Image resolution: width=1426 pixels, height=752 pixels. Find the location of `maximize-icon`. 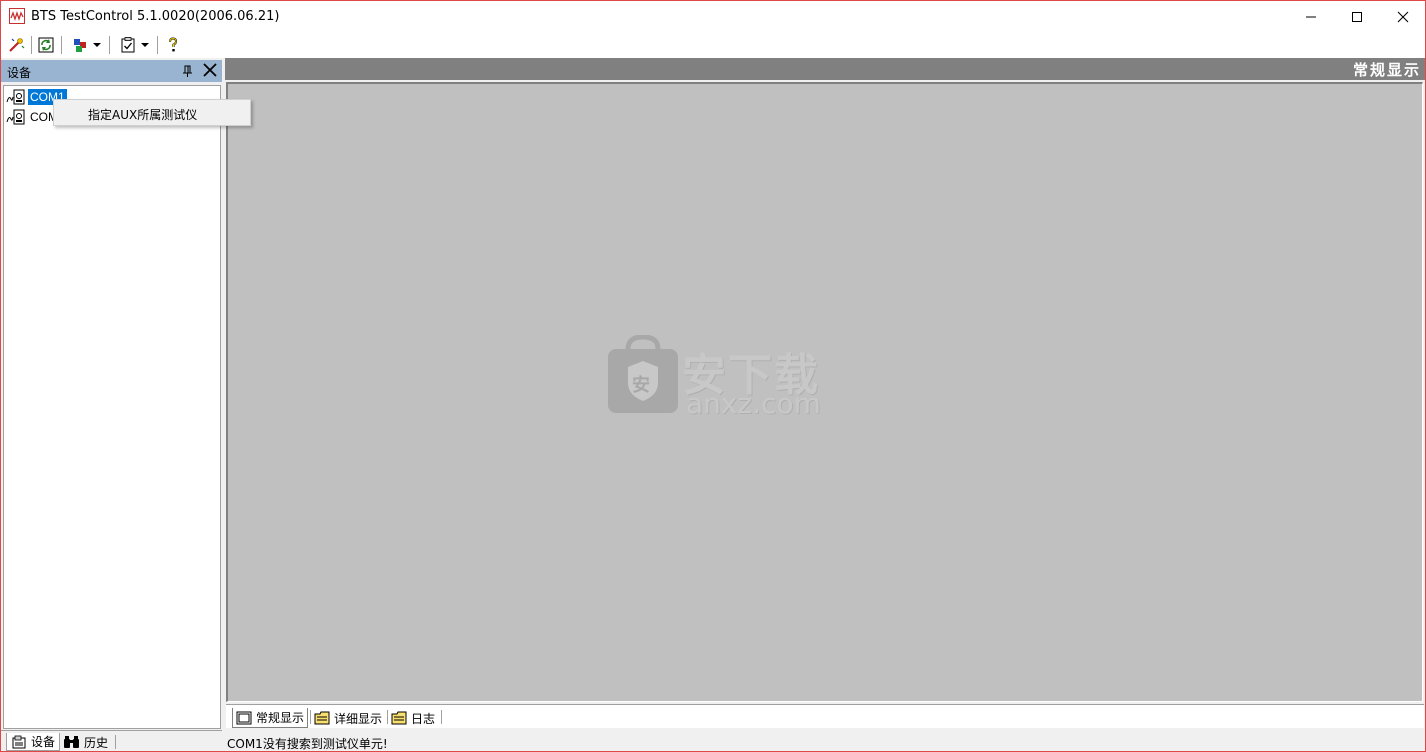

maximize-icon is located at coordinates (1357, 16).